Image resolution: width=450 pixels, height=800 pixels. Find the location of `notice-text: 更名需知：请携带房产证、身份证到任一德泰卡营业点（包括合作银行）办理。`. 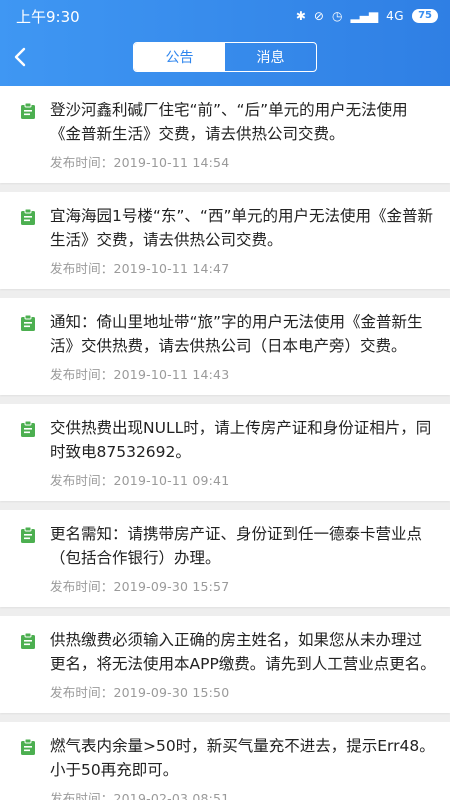

notice-text: 更名需知：请携带房产证、身份证到任一德泰卡营业点（包括合作银行）办理。 is located at coordinates (236, 546).